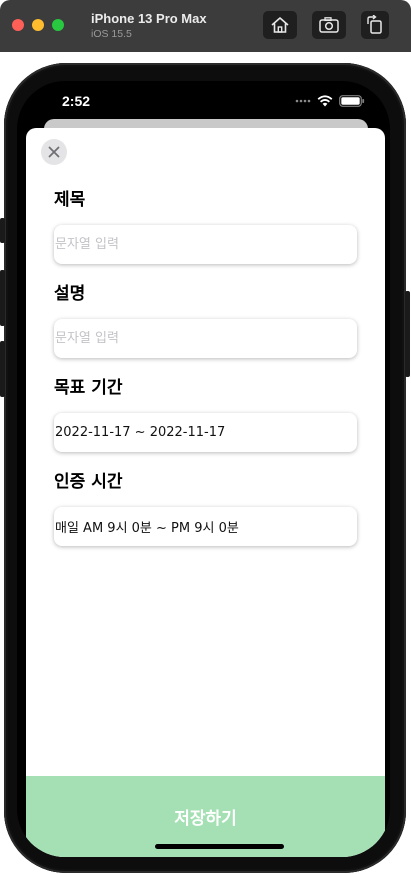 This screenshot has height=874, width=411. What do you see at coordinates (38, 25) in the screenshot?
I see `minimize-window-button` at bounding box center [38, 25].